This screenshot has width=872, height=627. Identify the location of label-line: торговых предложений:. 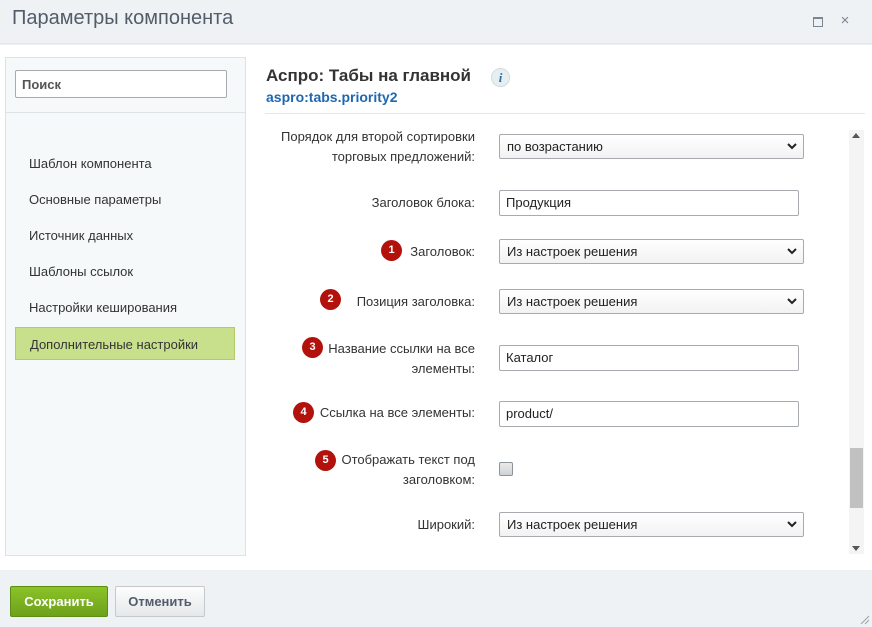
(403, 156).